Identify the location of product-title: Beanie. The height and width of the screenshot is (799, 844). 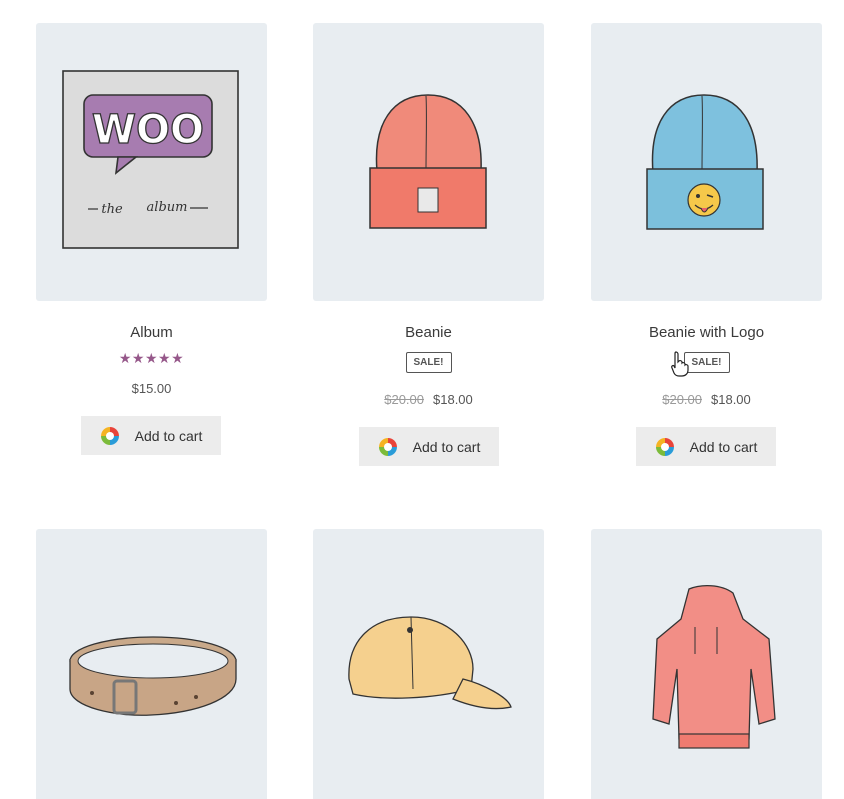
(428, 332).